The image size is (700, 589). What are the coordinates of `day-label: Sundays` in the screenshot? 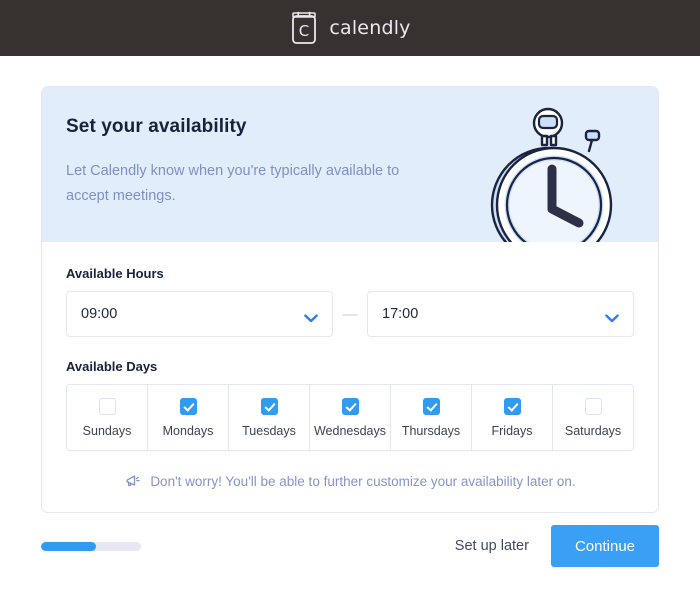 It's located at (107, 431).